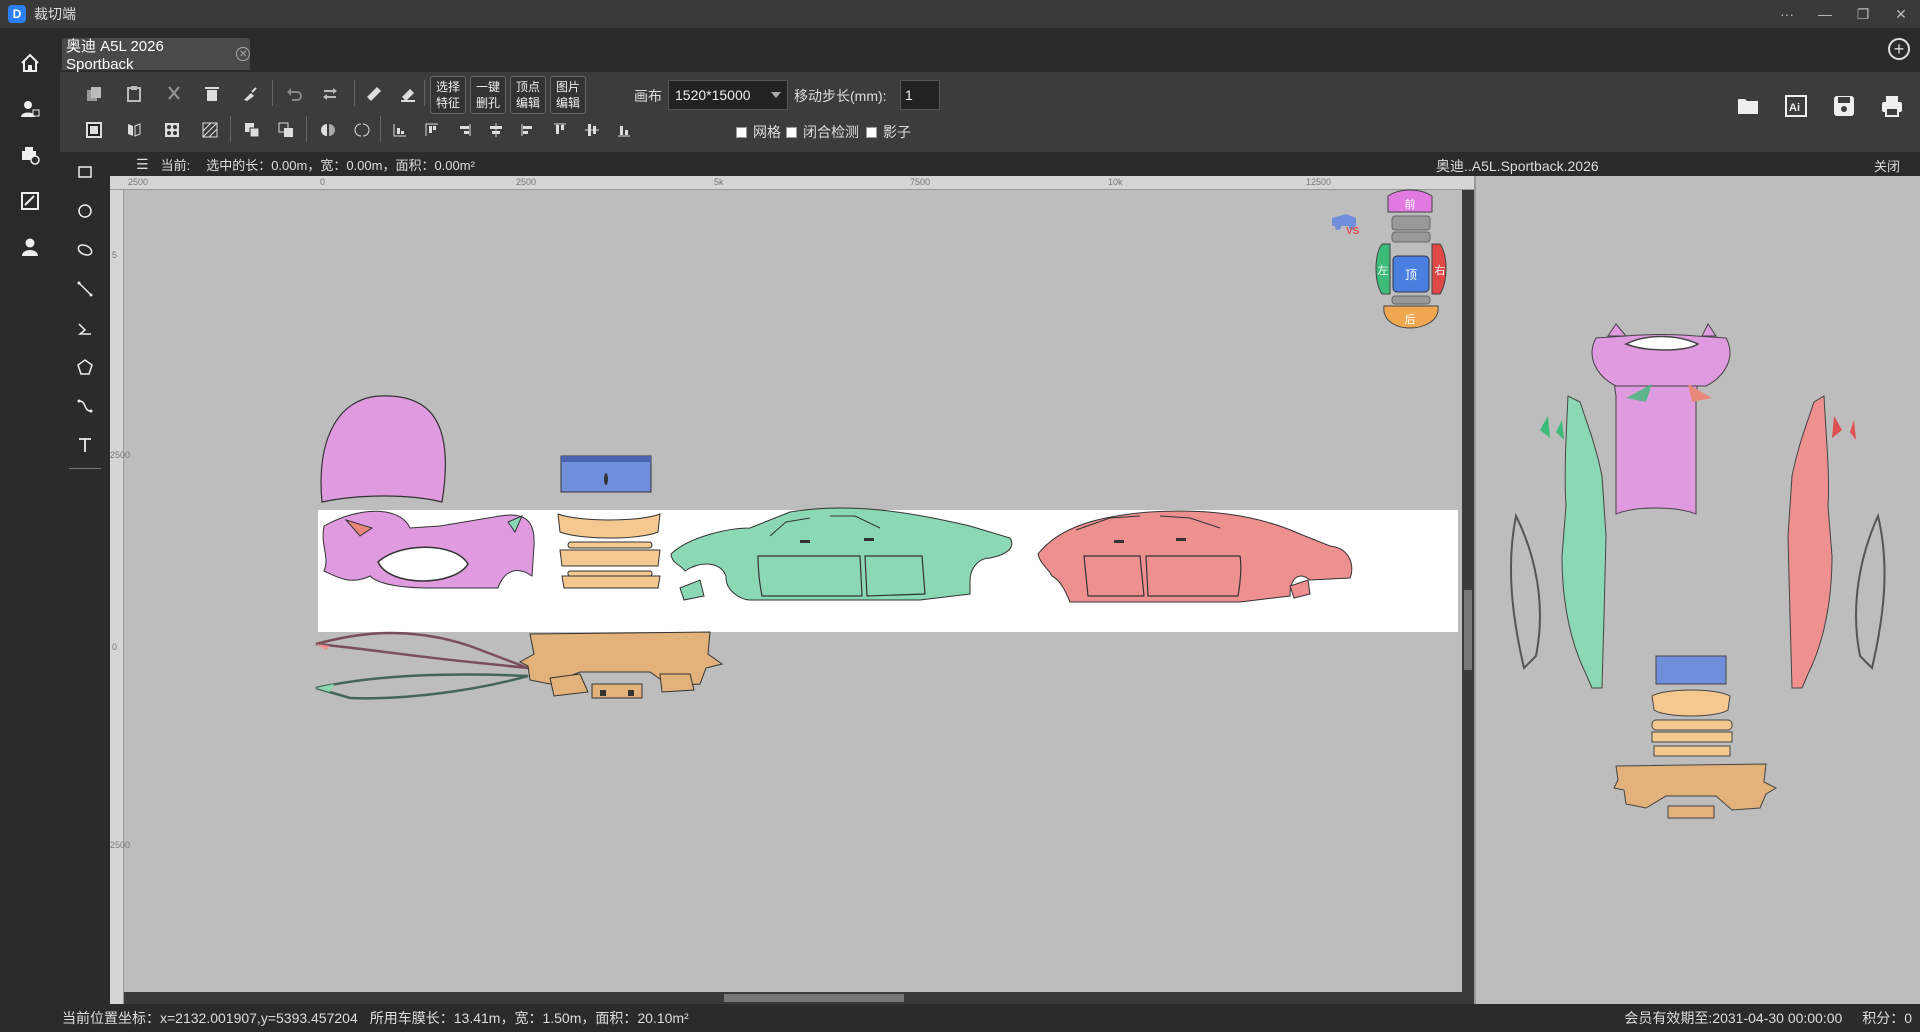 The width and height of the screenshot is (1920, 1032). Describe the element at coordinates (330, 94) in the screenshot. I see `redo-icon` at that location.